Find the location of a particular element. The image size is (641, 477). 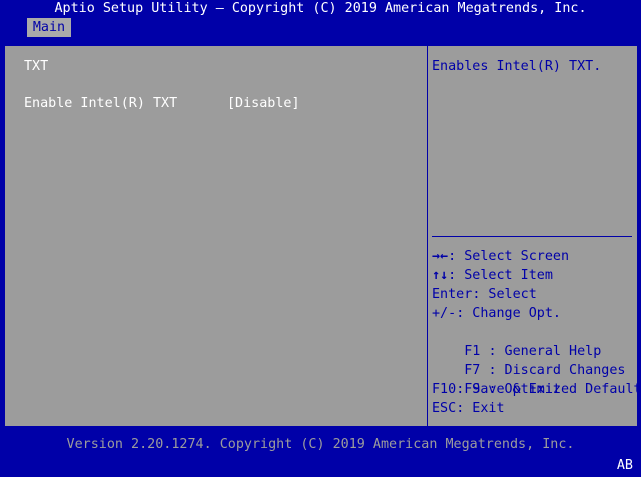

setting-label: Enable Intel(R) TXT is located at coordinates (101, 103).